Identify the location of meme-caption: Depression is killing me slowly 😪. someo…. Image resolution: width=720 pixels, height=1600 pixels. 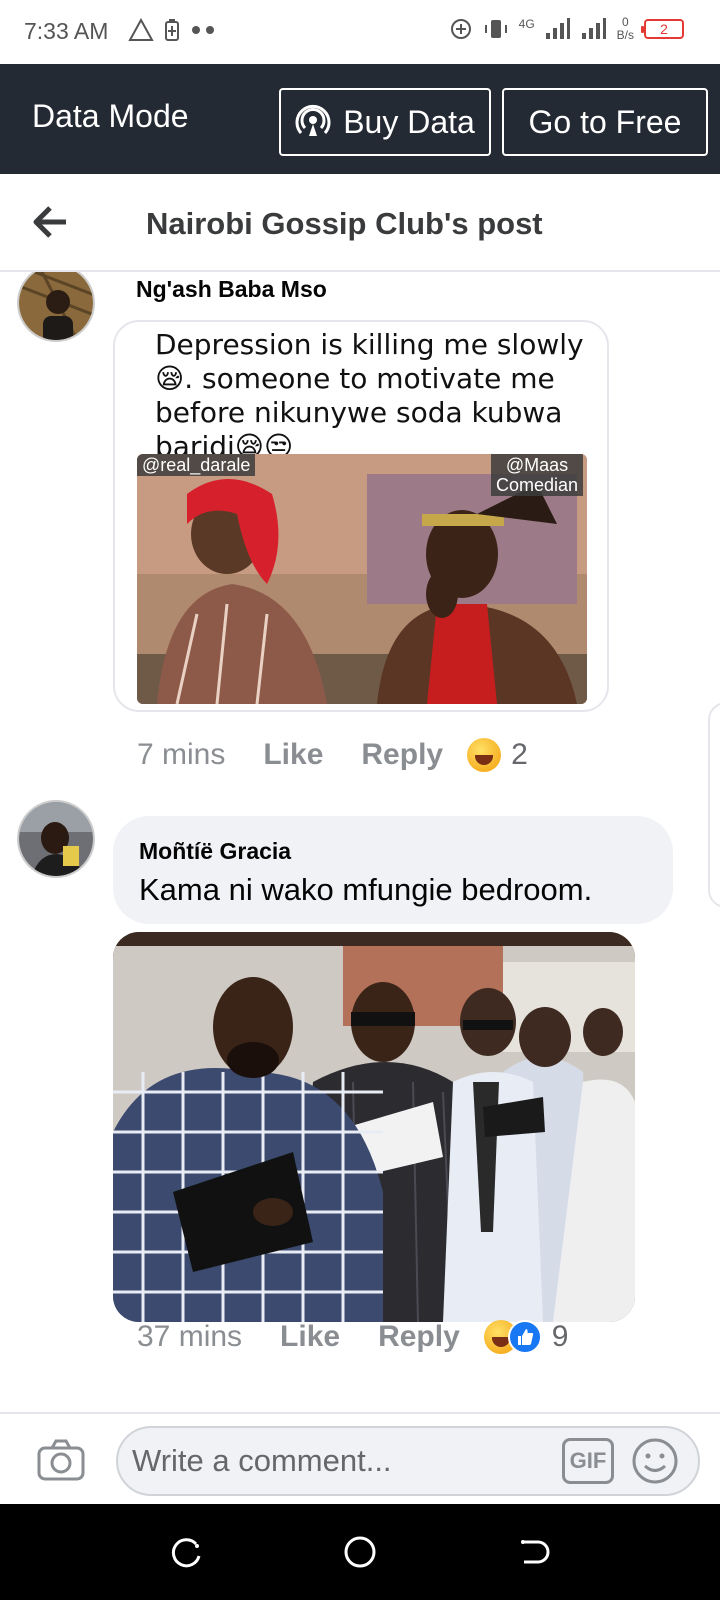
(369, 395).